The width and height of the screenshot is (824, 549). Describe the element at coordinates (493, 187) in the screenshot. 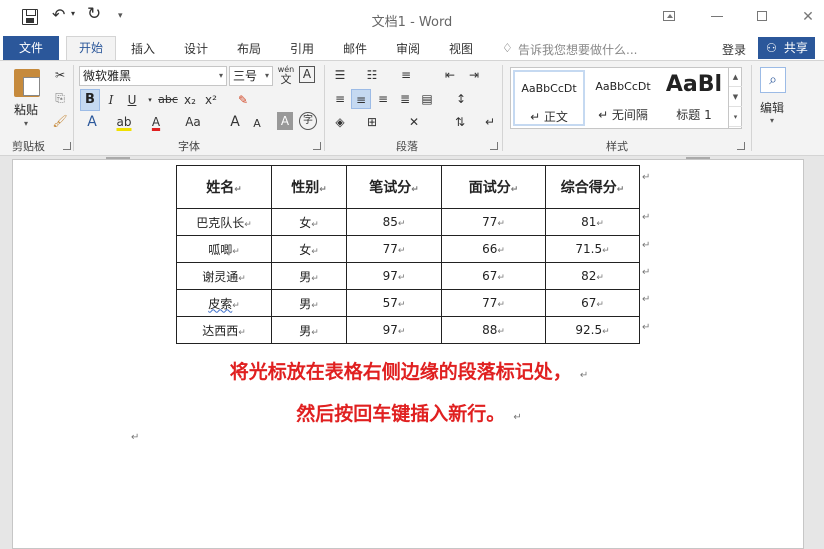

I see `header-cell: 面试分↵` at that location.